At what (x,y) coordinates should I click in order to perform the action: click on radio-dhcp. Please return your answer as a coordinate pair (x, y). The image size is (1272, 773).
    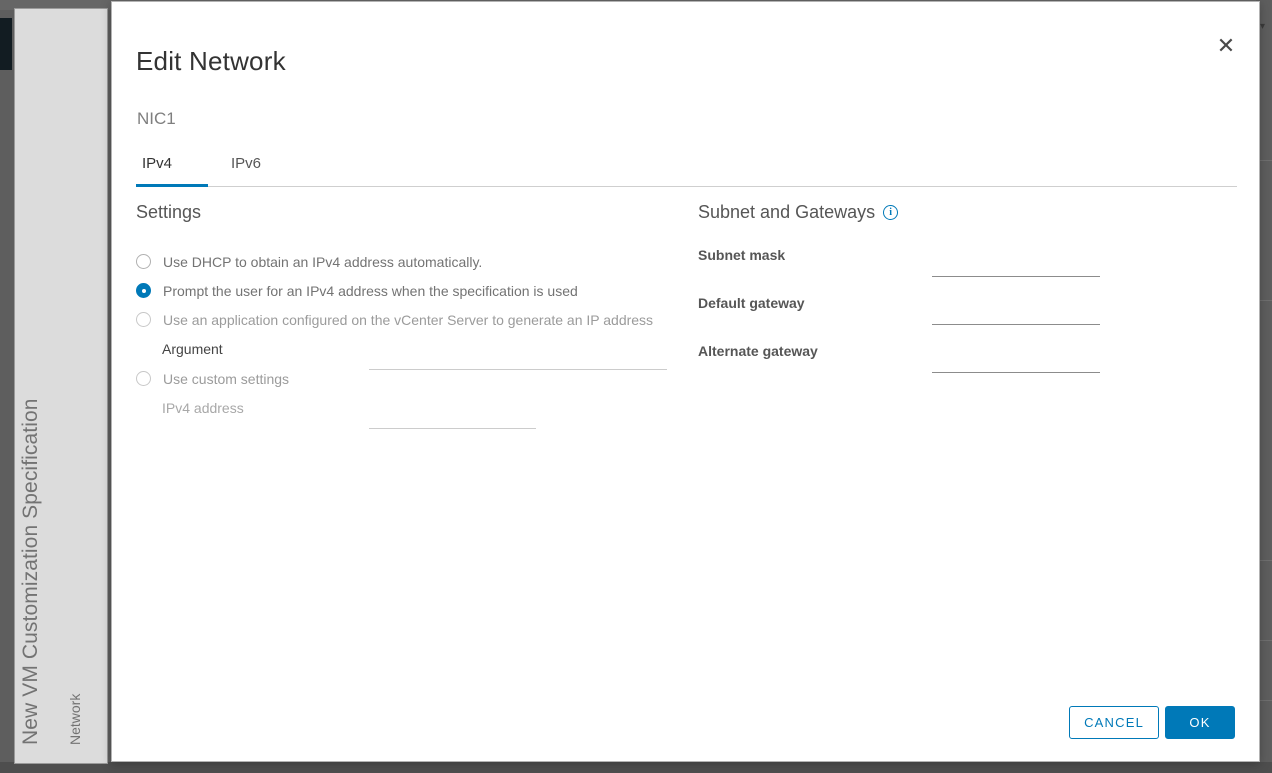
    Looking at the image, I should click on (143, 261).